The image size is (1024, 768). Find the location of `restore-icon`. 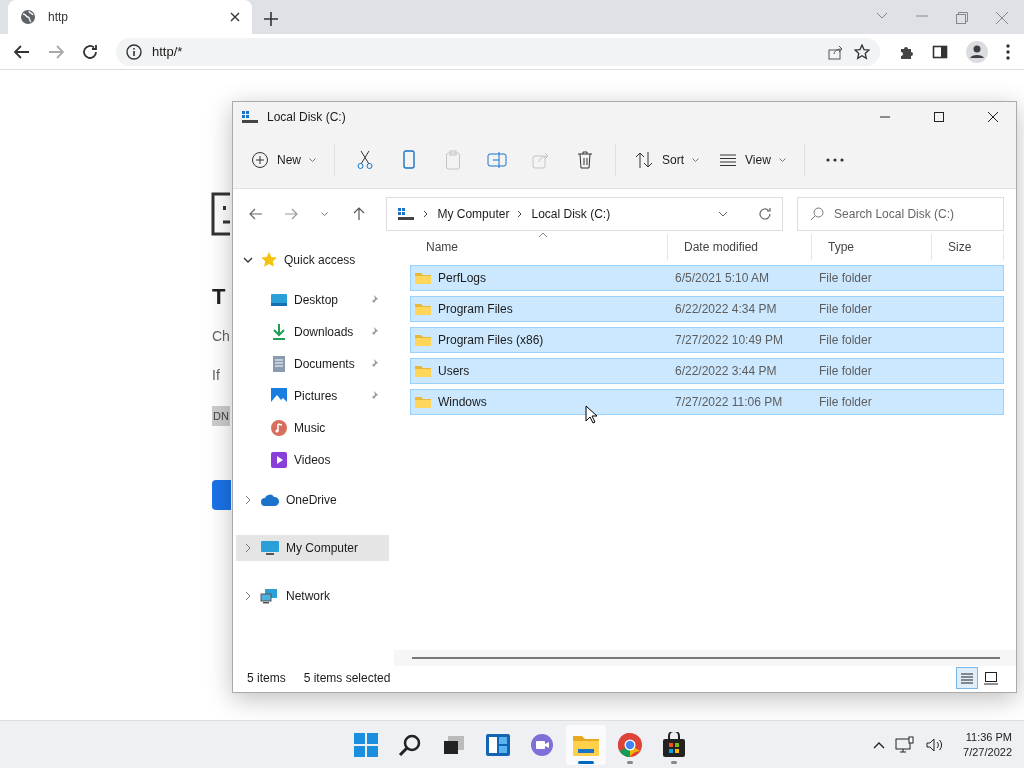

restore-icon is located at coordinates (962, 18).